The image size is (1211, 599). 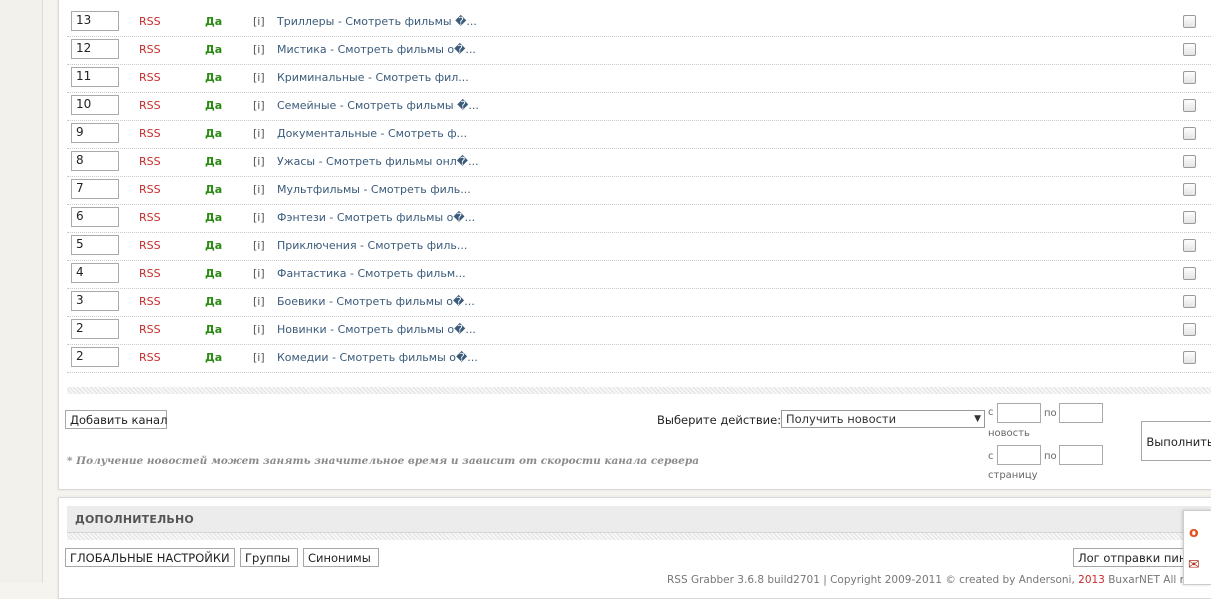 What do you see at coordinates (1194, 533) in the screenshot?
I see `odnoklassniki-icon: о` at bounding box center [1194, 533].